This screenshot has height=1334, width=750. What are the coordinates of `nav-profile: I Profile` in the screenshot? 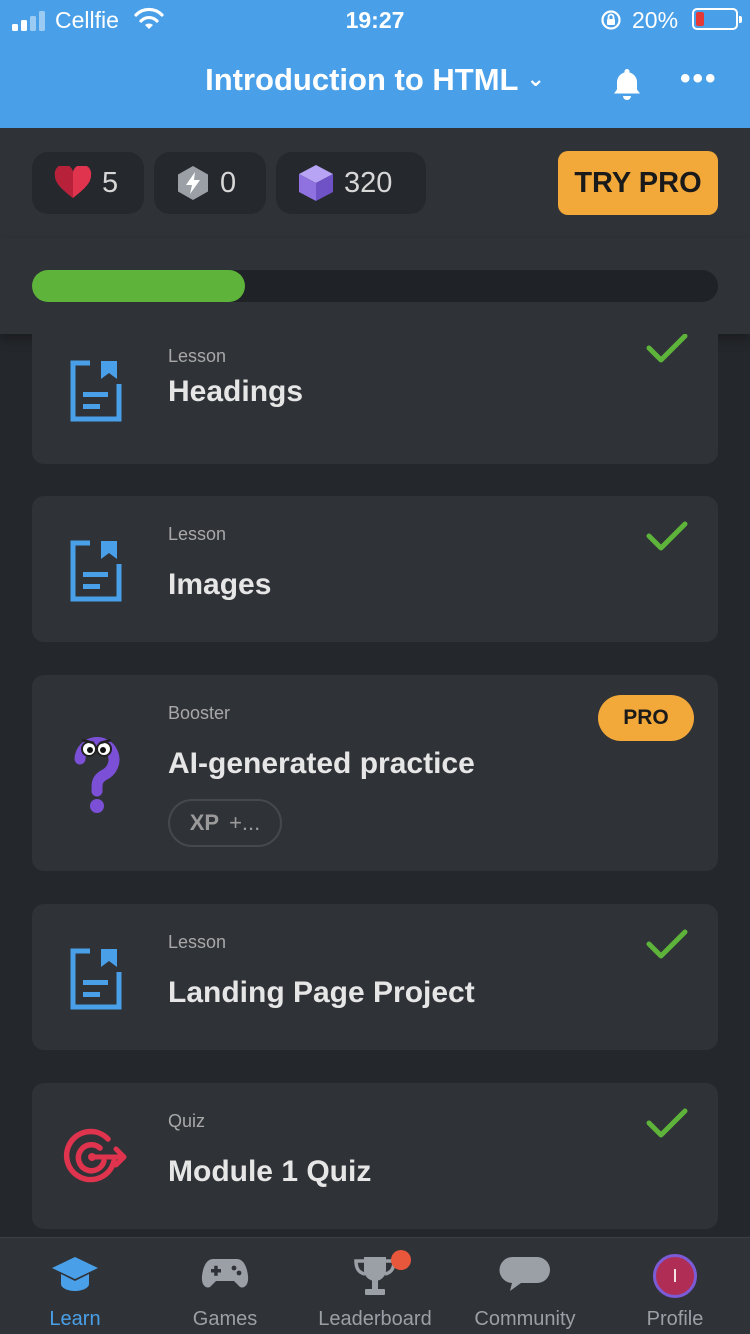 It's located at (675, 1286).